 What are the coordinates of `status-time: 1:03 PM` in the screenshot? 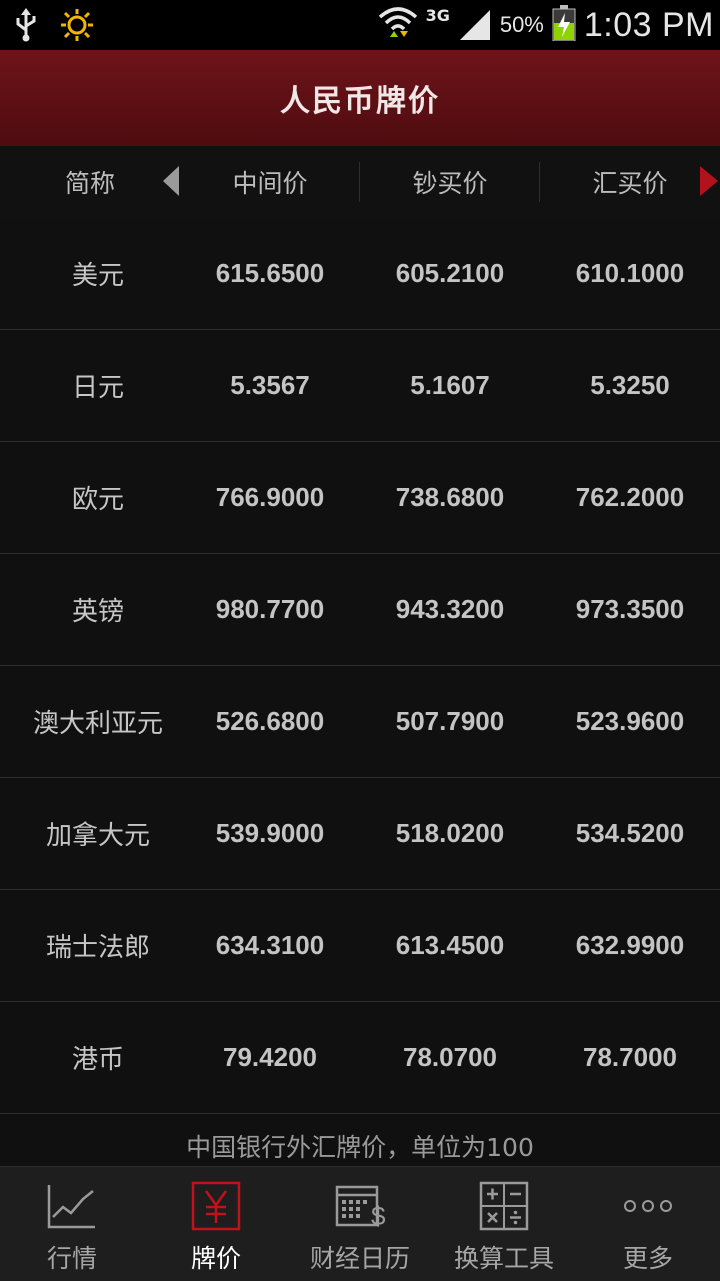 It's located at (648, 24).